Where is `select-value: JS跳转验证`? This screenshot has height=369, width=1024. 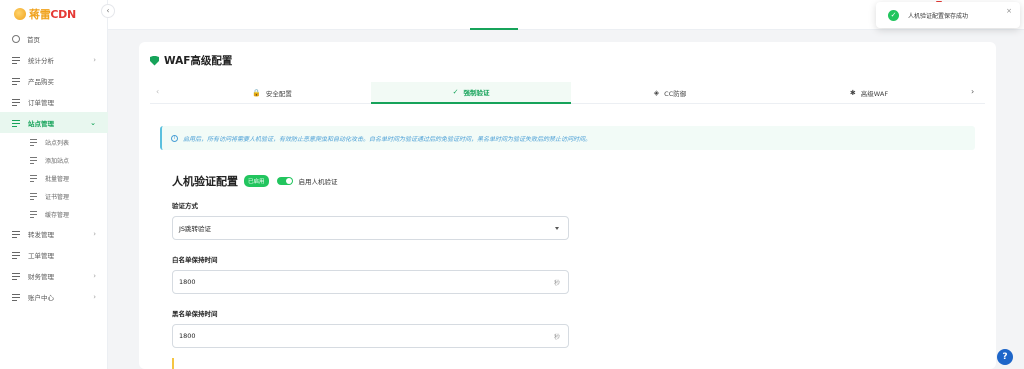
select-value: JS跳转验证 is located at coordinates (195, 229).